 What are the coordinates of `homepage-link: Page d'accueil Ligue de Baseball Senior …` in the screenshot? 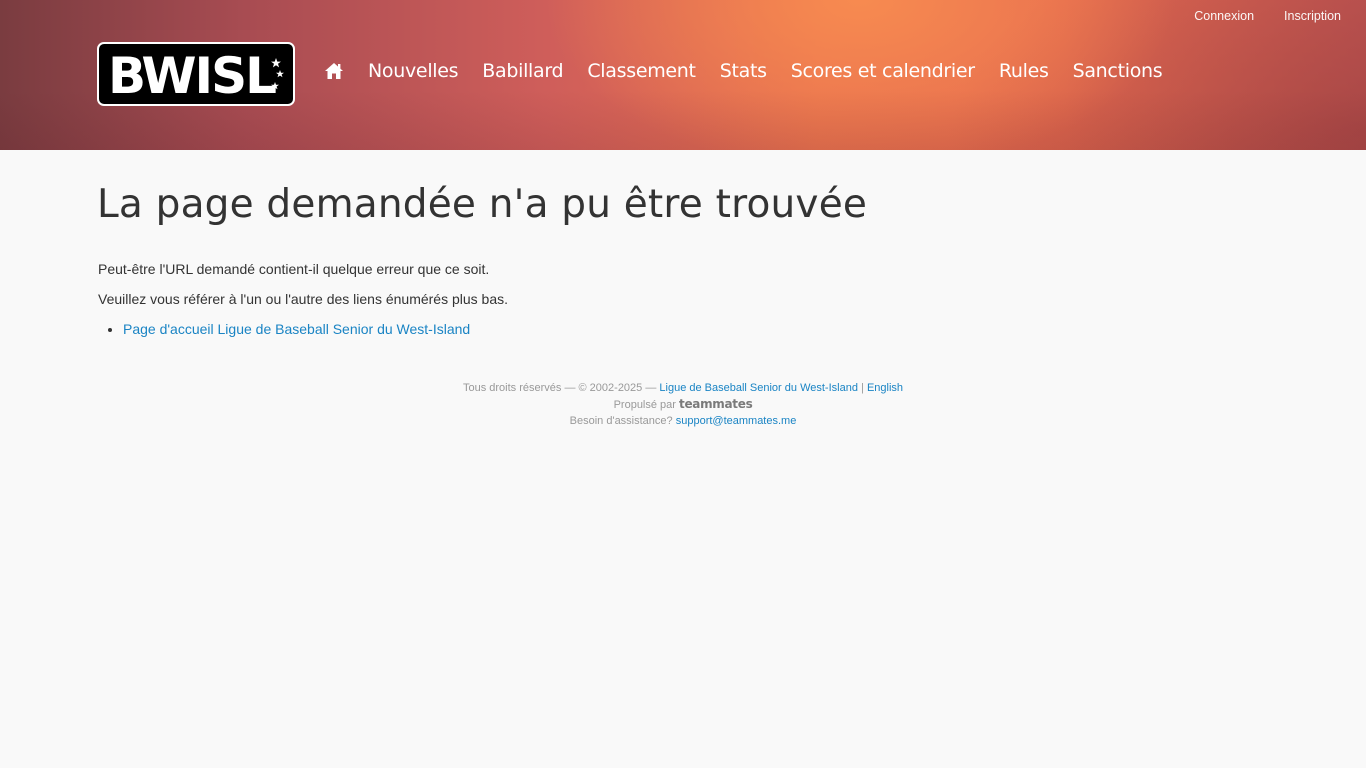 It's located at (296, 329).